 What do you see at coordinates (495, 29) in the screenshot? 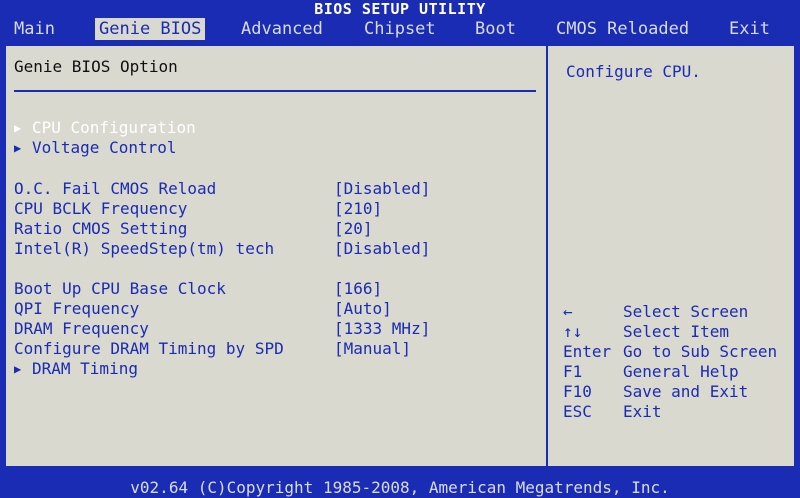
I see `tab-boot: Boot` at bounding box center [495, 29].